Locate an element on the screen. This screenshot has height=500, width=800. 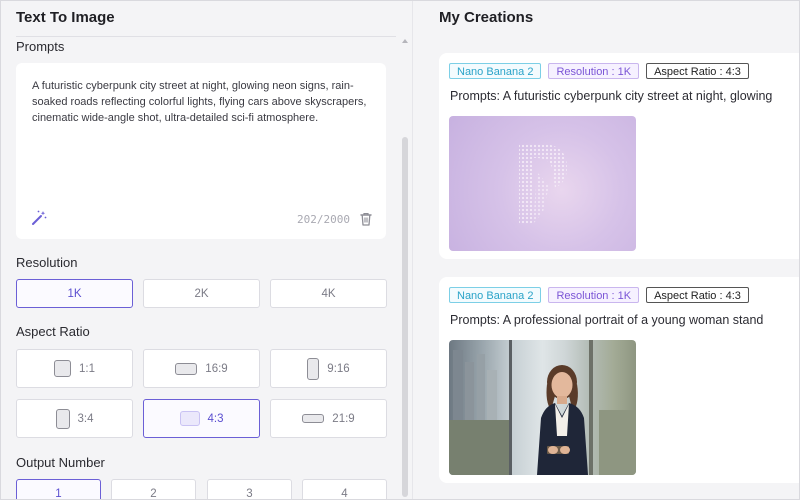
aspect-ratio-option-9-16: 9:16 is located at coordinates (328, 368).